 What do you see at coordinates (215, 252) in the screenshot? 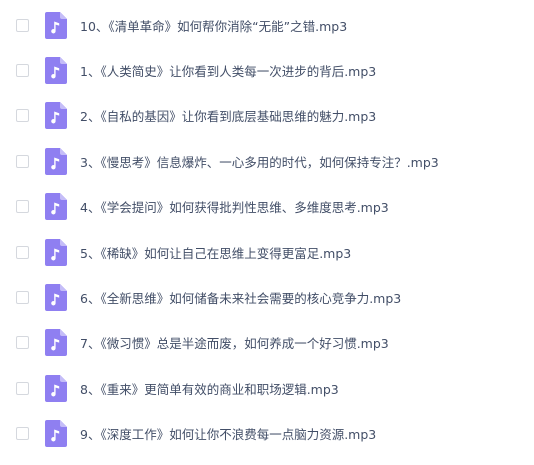
I see `file-name: 5、《稀缺》如何让自己在思维上变得更富足.mp3` at bounding box center [215, 252].